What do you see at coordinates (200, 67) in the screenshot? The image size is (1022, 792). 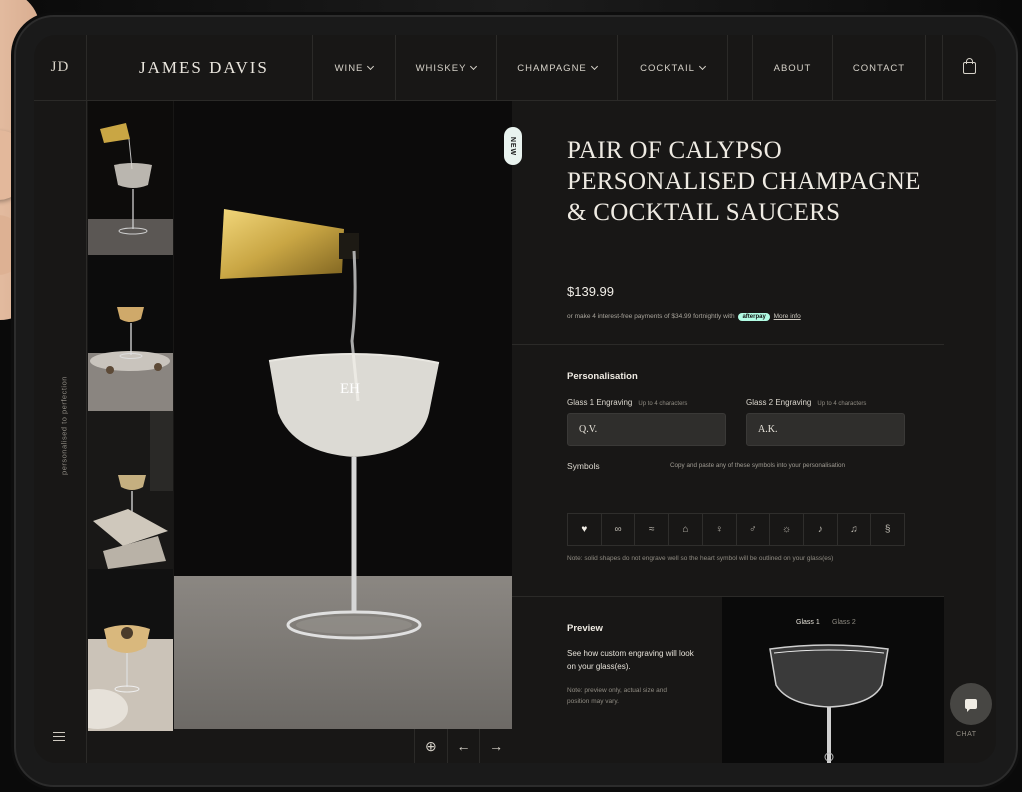 I see `brand-name: JAMES DAVIS` at bounding box center [200, 67].